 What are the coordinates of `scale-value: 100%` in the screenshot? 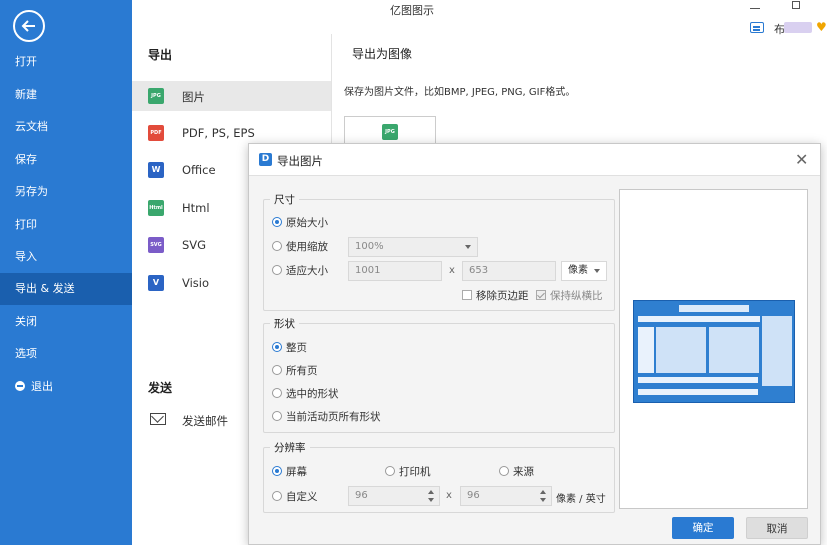 It's located at (369, 246).